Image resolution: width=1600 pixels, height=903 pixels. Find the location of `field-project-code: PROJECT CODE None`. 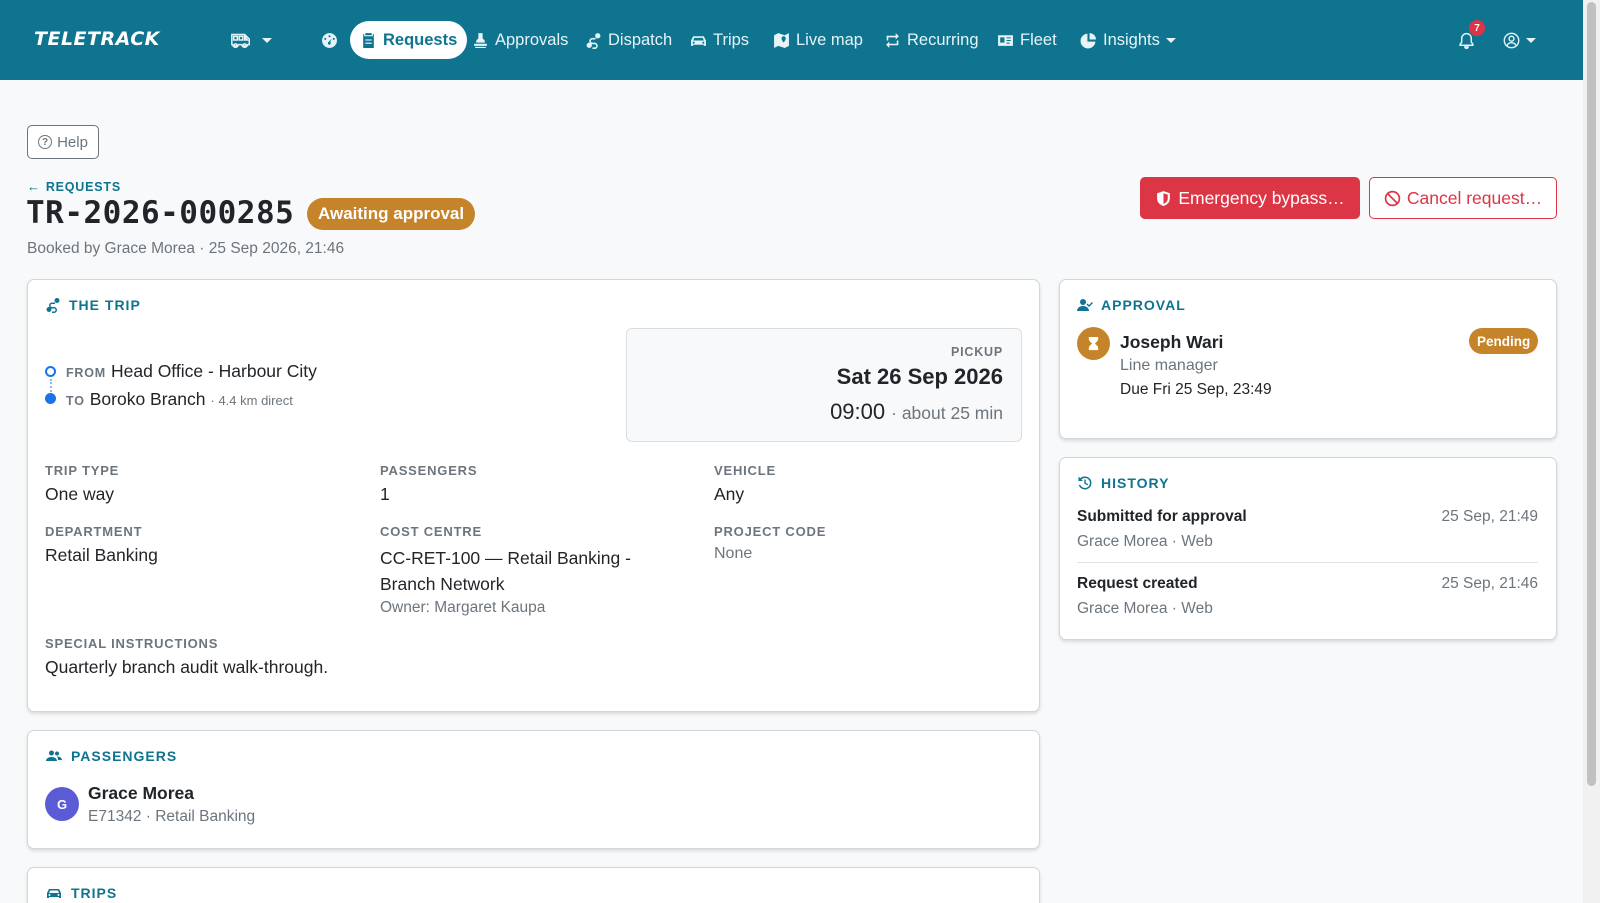

field-project-code: PROJECT CODE None is located at coordinates (770, 543).